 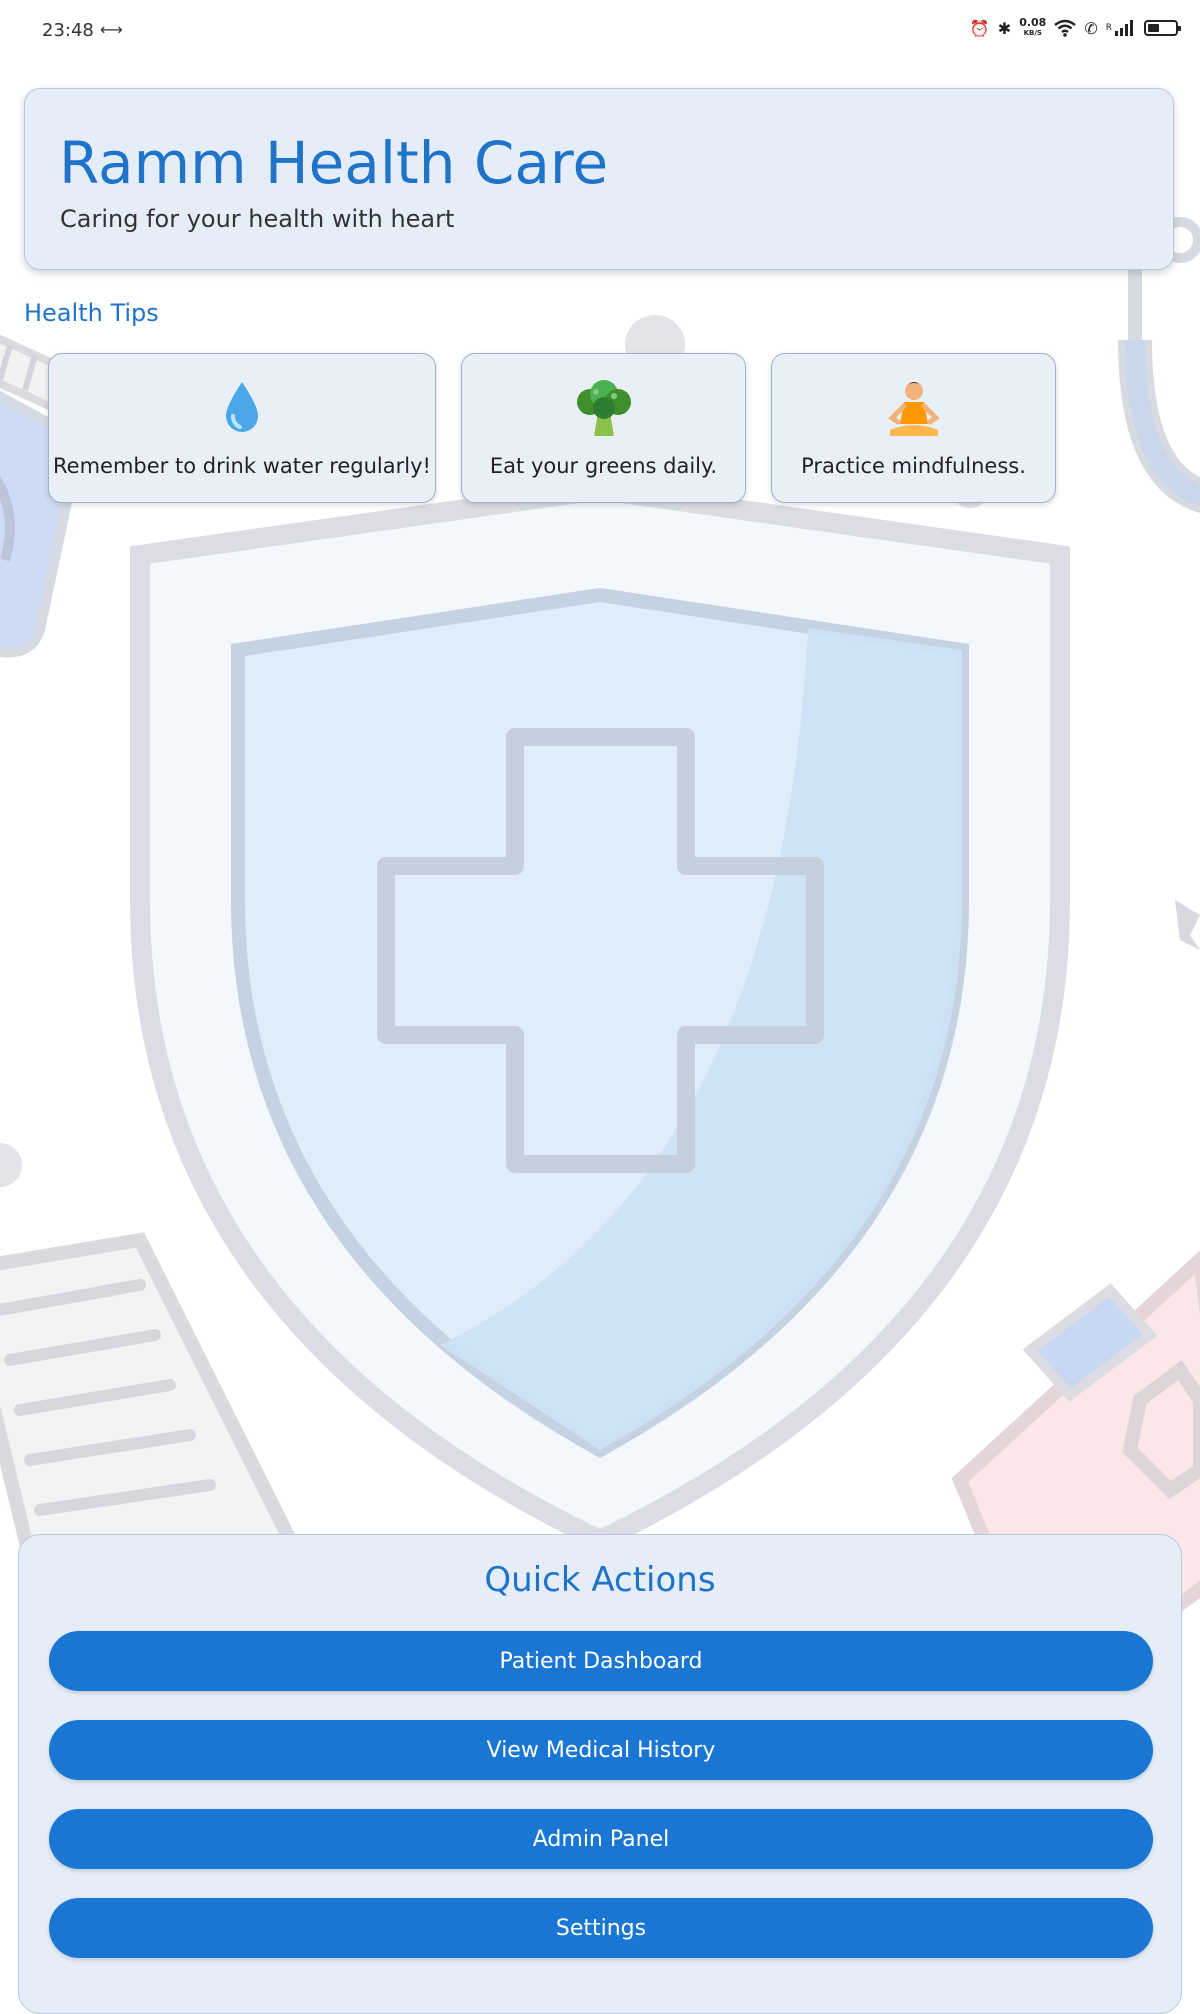 What do you see at coordinates (603, 466) in the screenshot?
I see `health-tip-text: Eat your greens daily.` at bounding box center [603, 466].